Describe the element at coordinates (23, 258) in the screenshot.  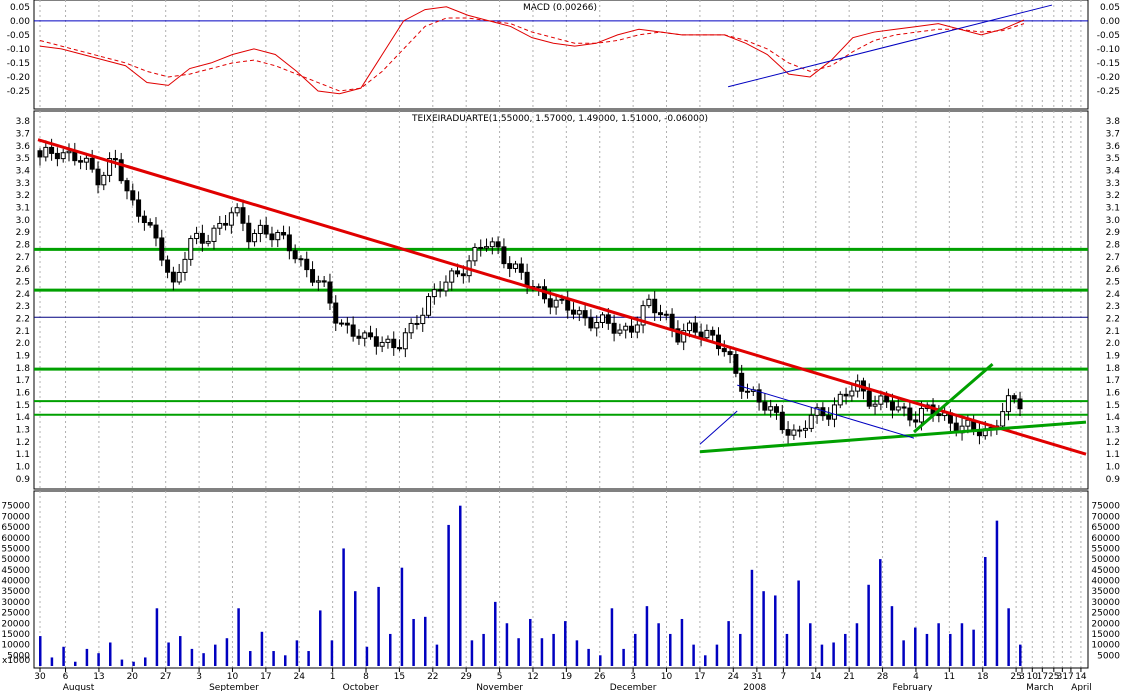
I see `price-tick-label-left: 2.7` at that location.